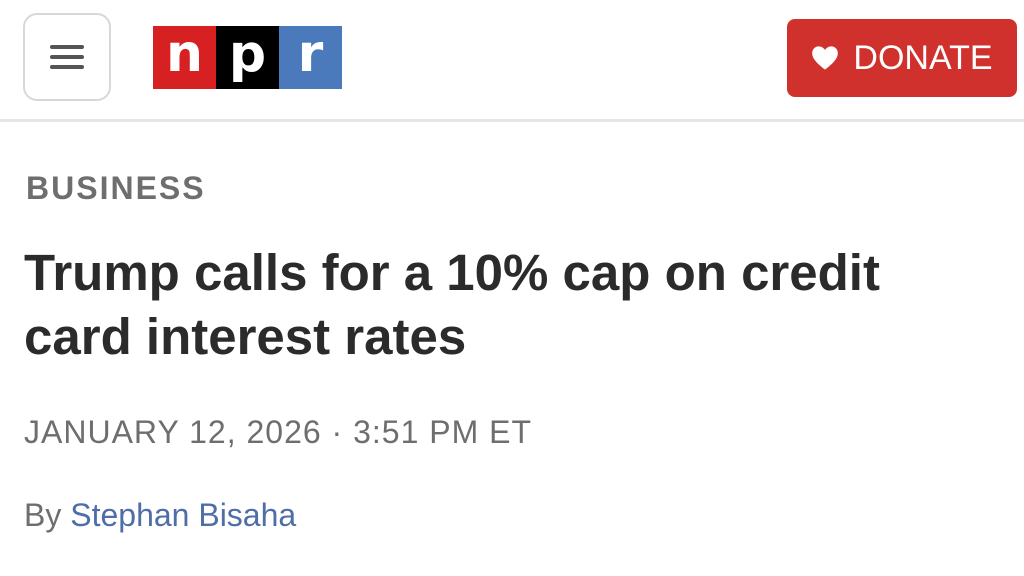  I want to click on article-byline: By Stephan Bisaha, so click(160, 515).